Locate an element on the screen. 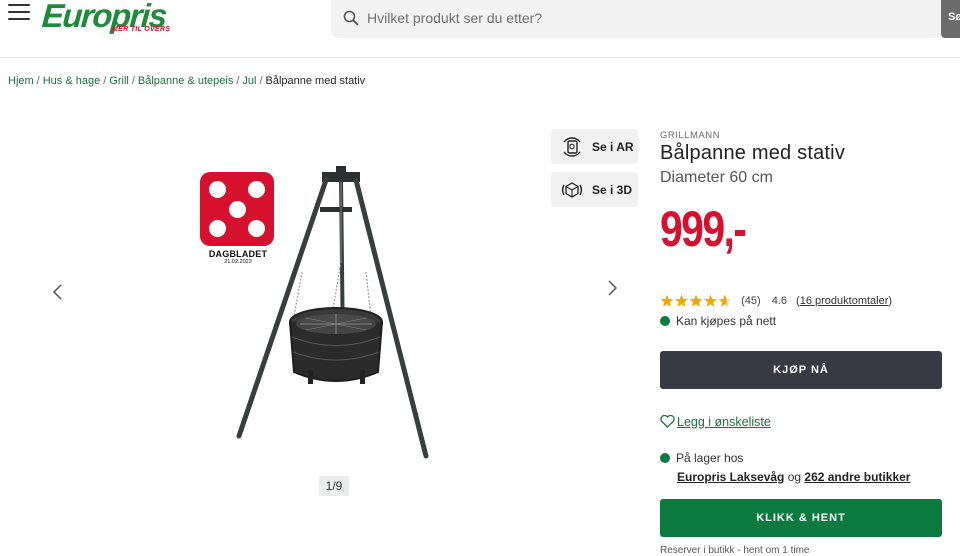 The width and height of the screenshot is (960, 556). reviews-link: 16 produktomtaler is located at coordinates (844, 301).